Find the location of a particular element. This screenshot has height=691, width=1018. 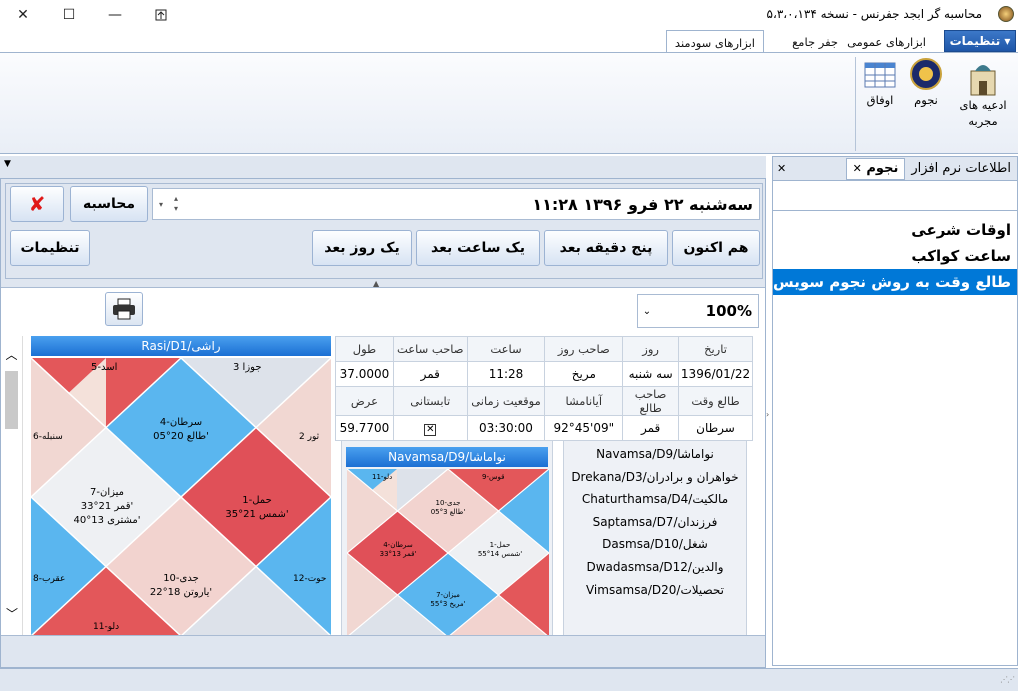

navamsa-sign-label: 10-جدی is located at coordinates (448, 503).